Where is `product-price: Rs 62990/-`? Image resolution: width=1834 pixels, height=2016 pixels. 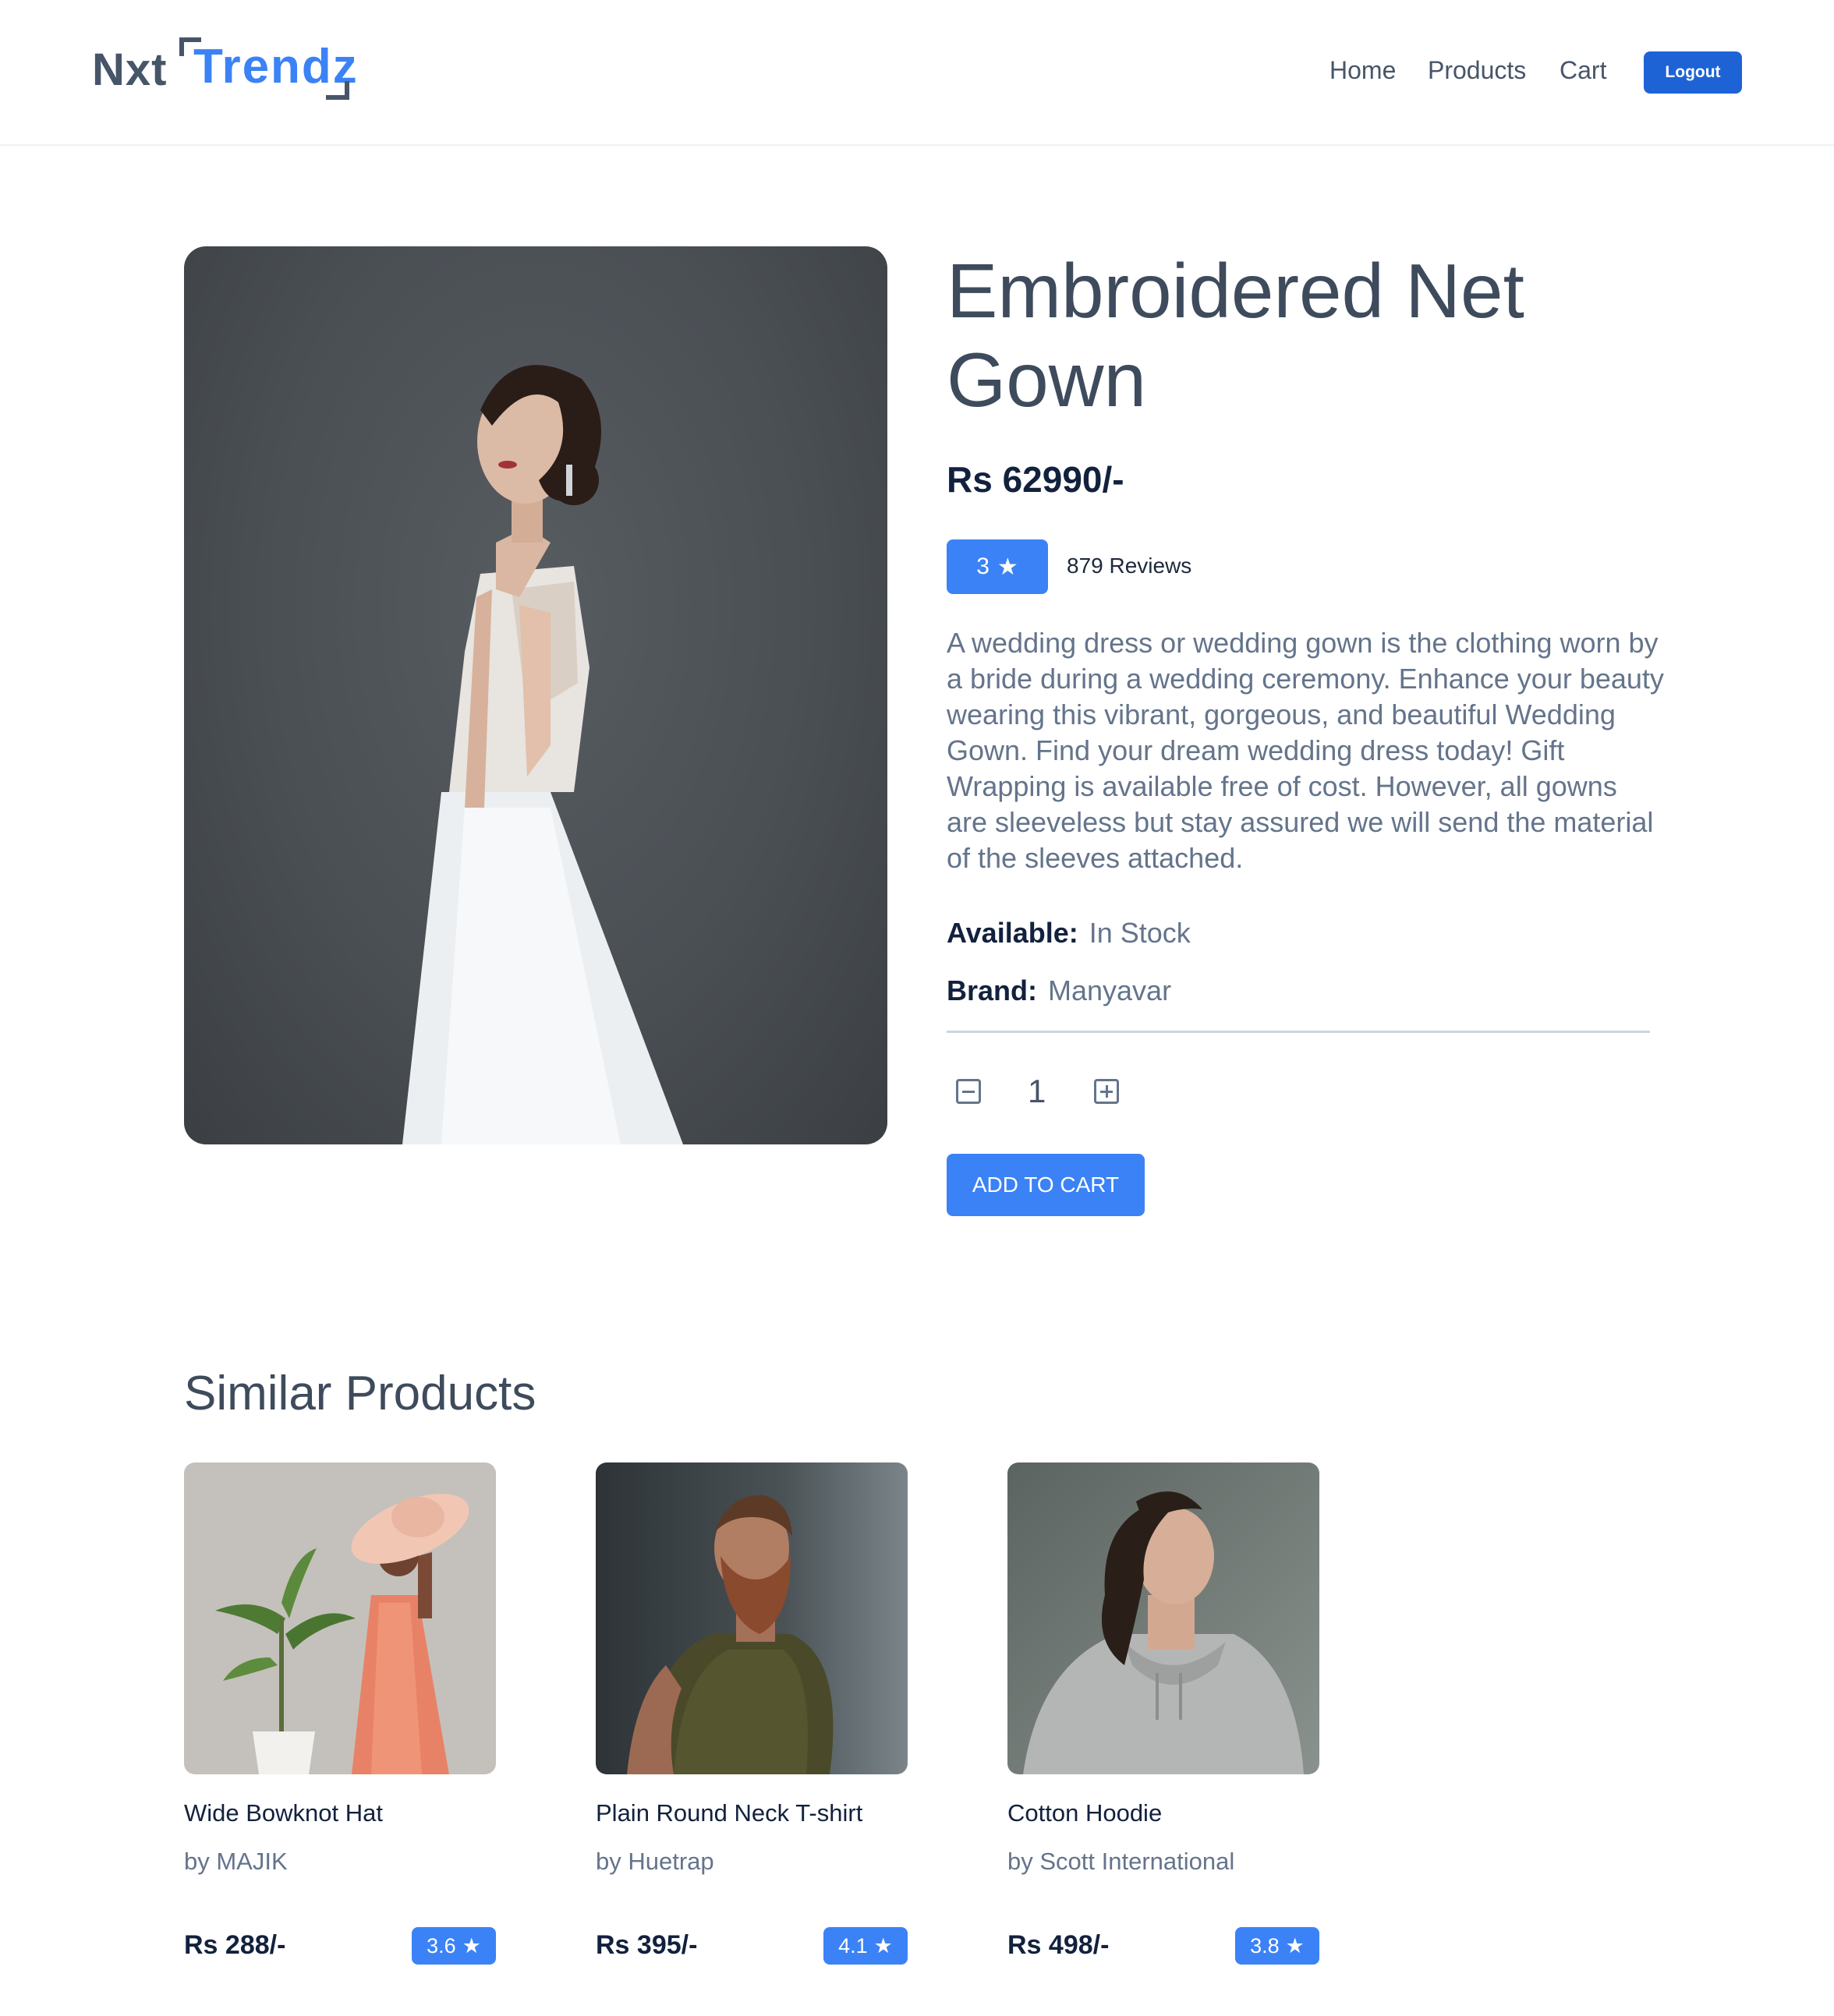 product-price: Rs 62990/- is located at coordinates (1035, 480).